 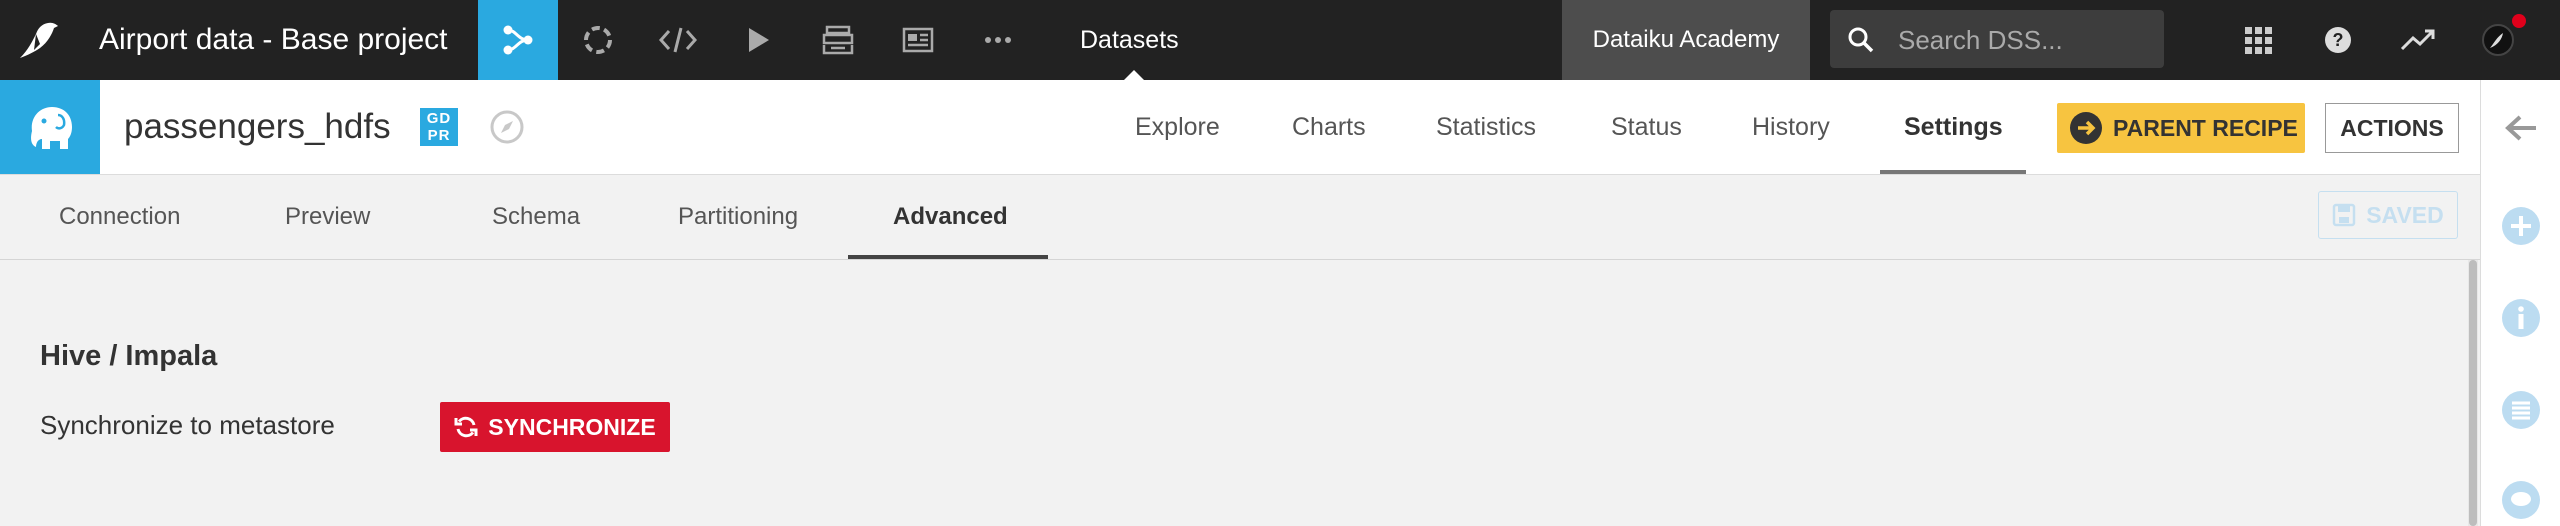 I want to click on apps-menu-button, so click(x=2258, y=40).